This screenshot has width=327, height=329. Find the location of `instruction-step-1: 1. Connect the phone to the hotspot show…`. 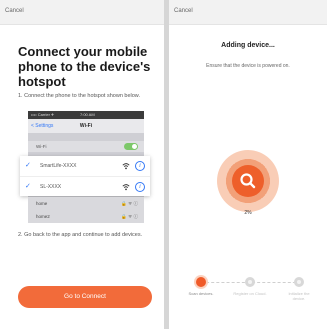

instruction-step-1: 1. Connect the phone to the hotspot show… is located at coordinates (79, 96).